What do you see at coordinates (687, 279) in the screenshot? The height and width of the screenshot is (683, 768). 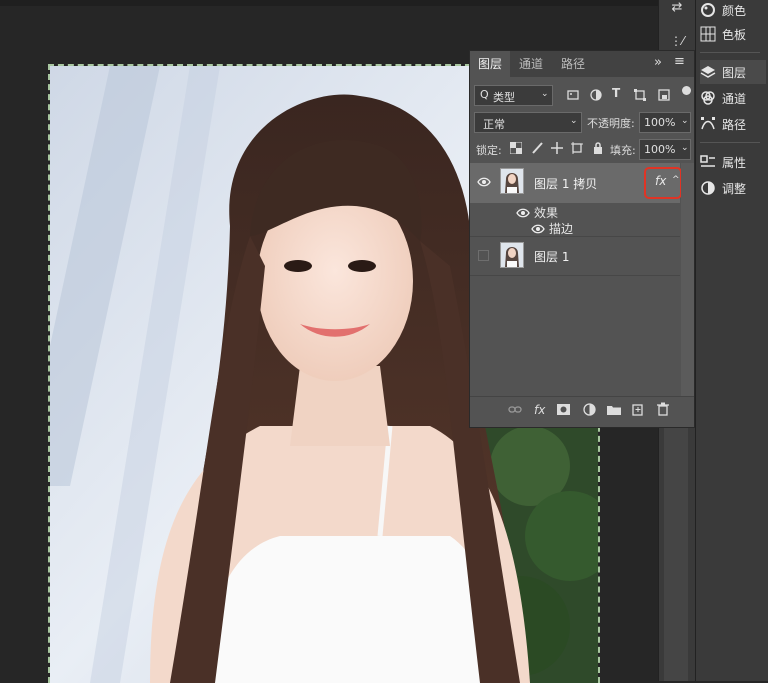 I see `layers-scrollbar` at bounding box center [687, 279].